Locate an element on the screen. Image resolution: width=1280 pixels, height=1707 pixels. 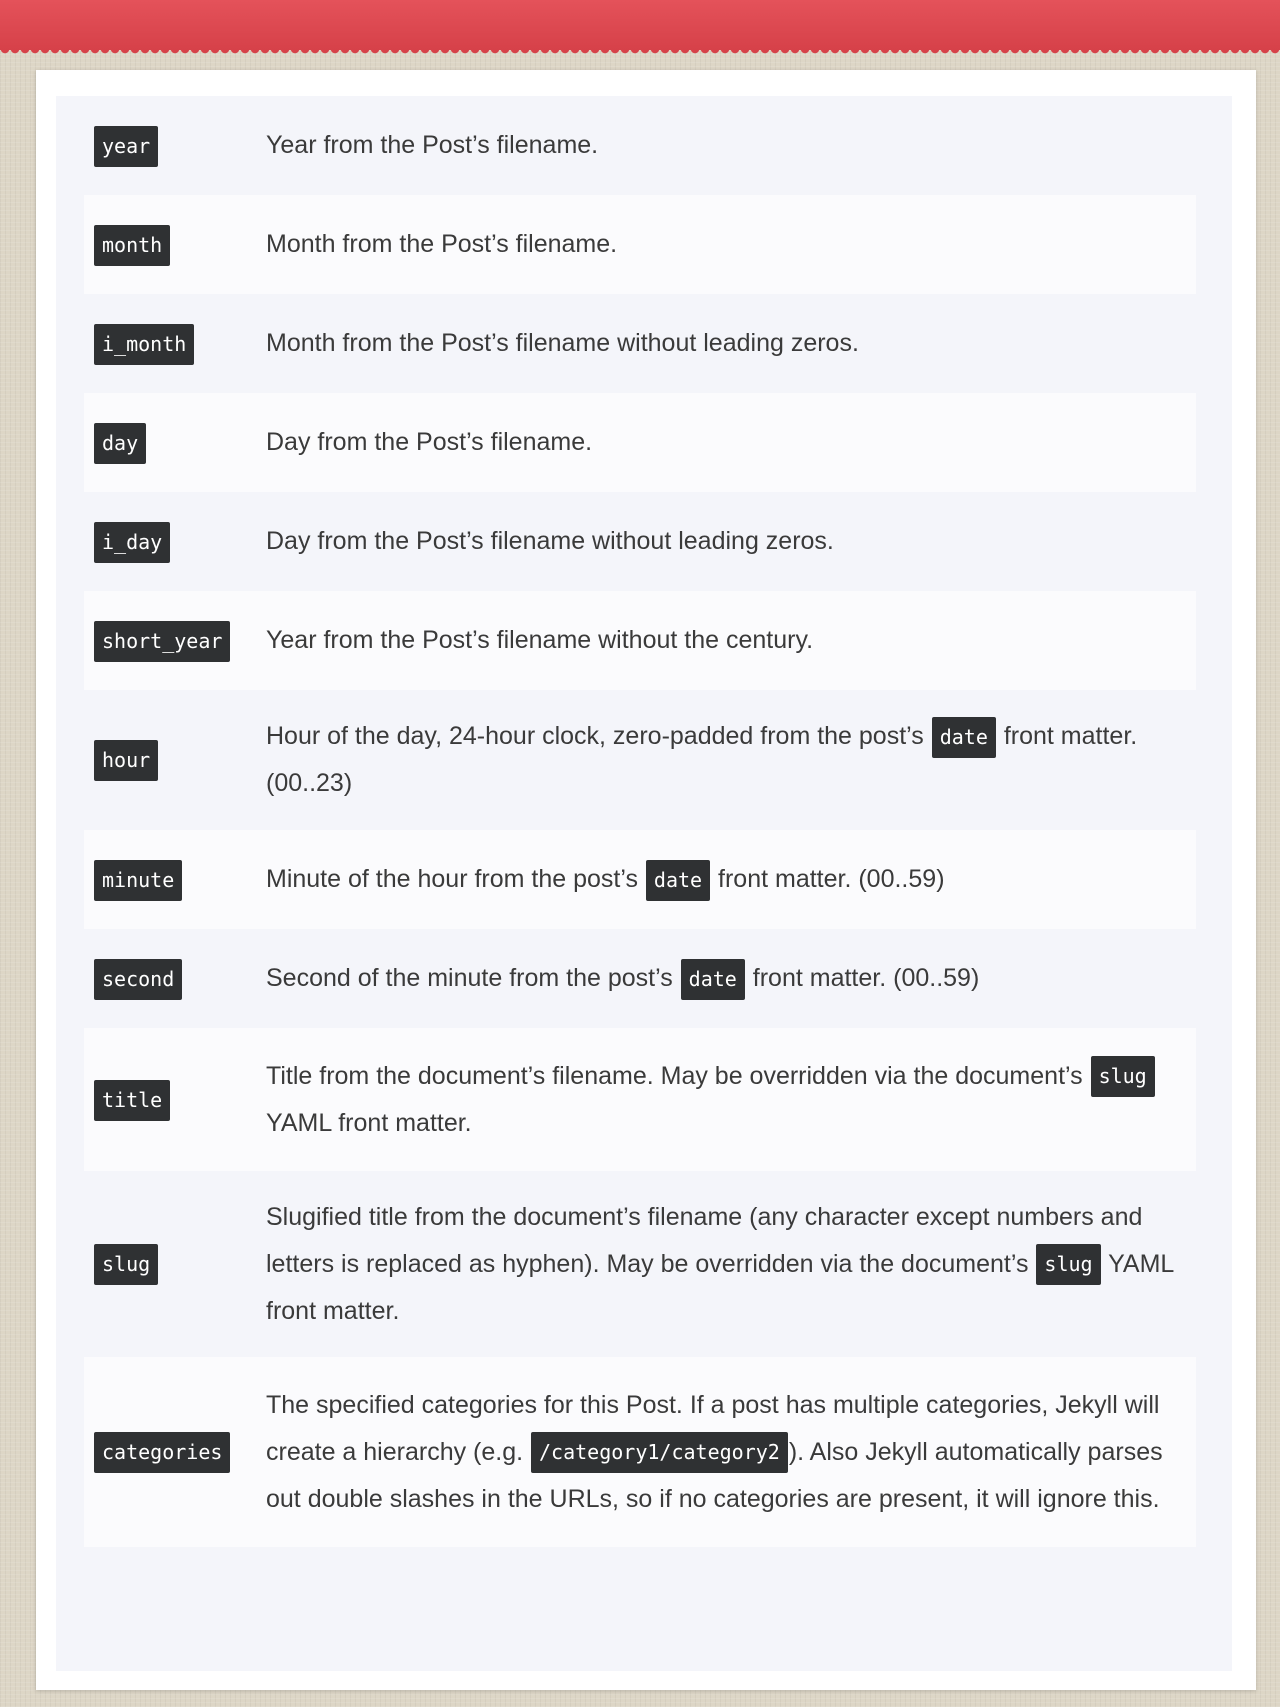
variable-name-cell: i_day is located at coordinates (170, 541).